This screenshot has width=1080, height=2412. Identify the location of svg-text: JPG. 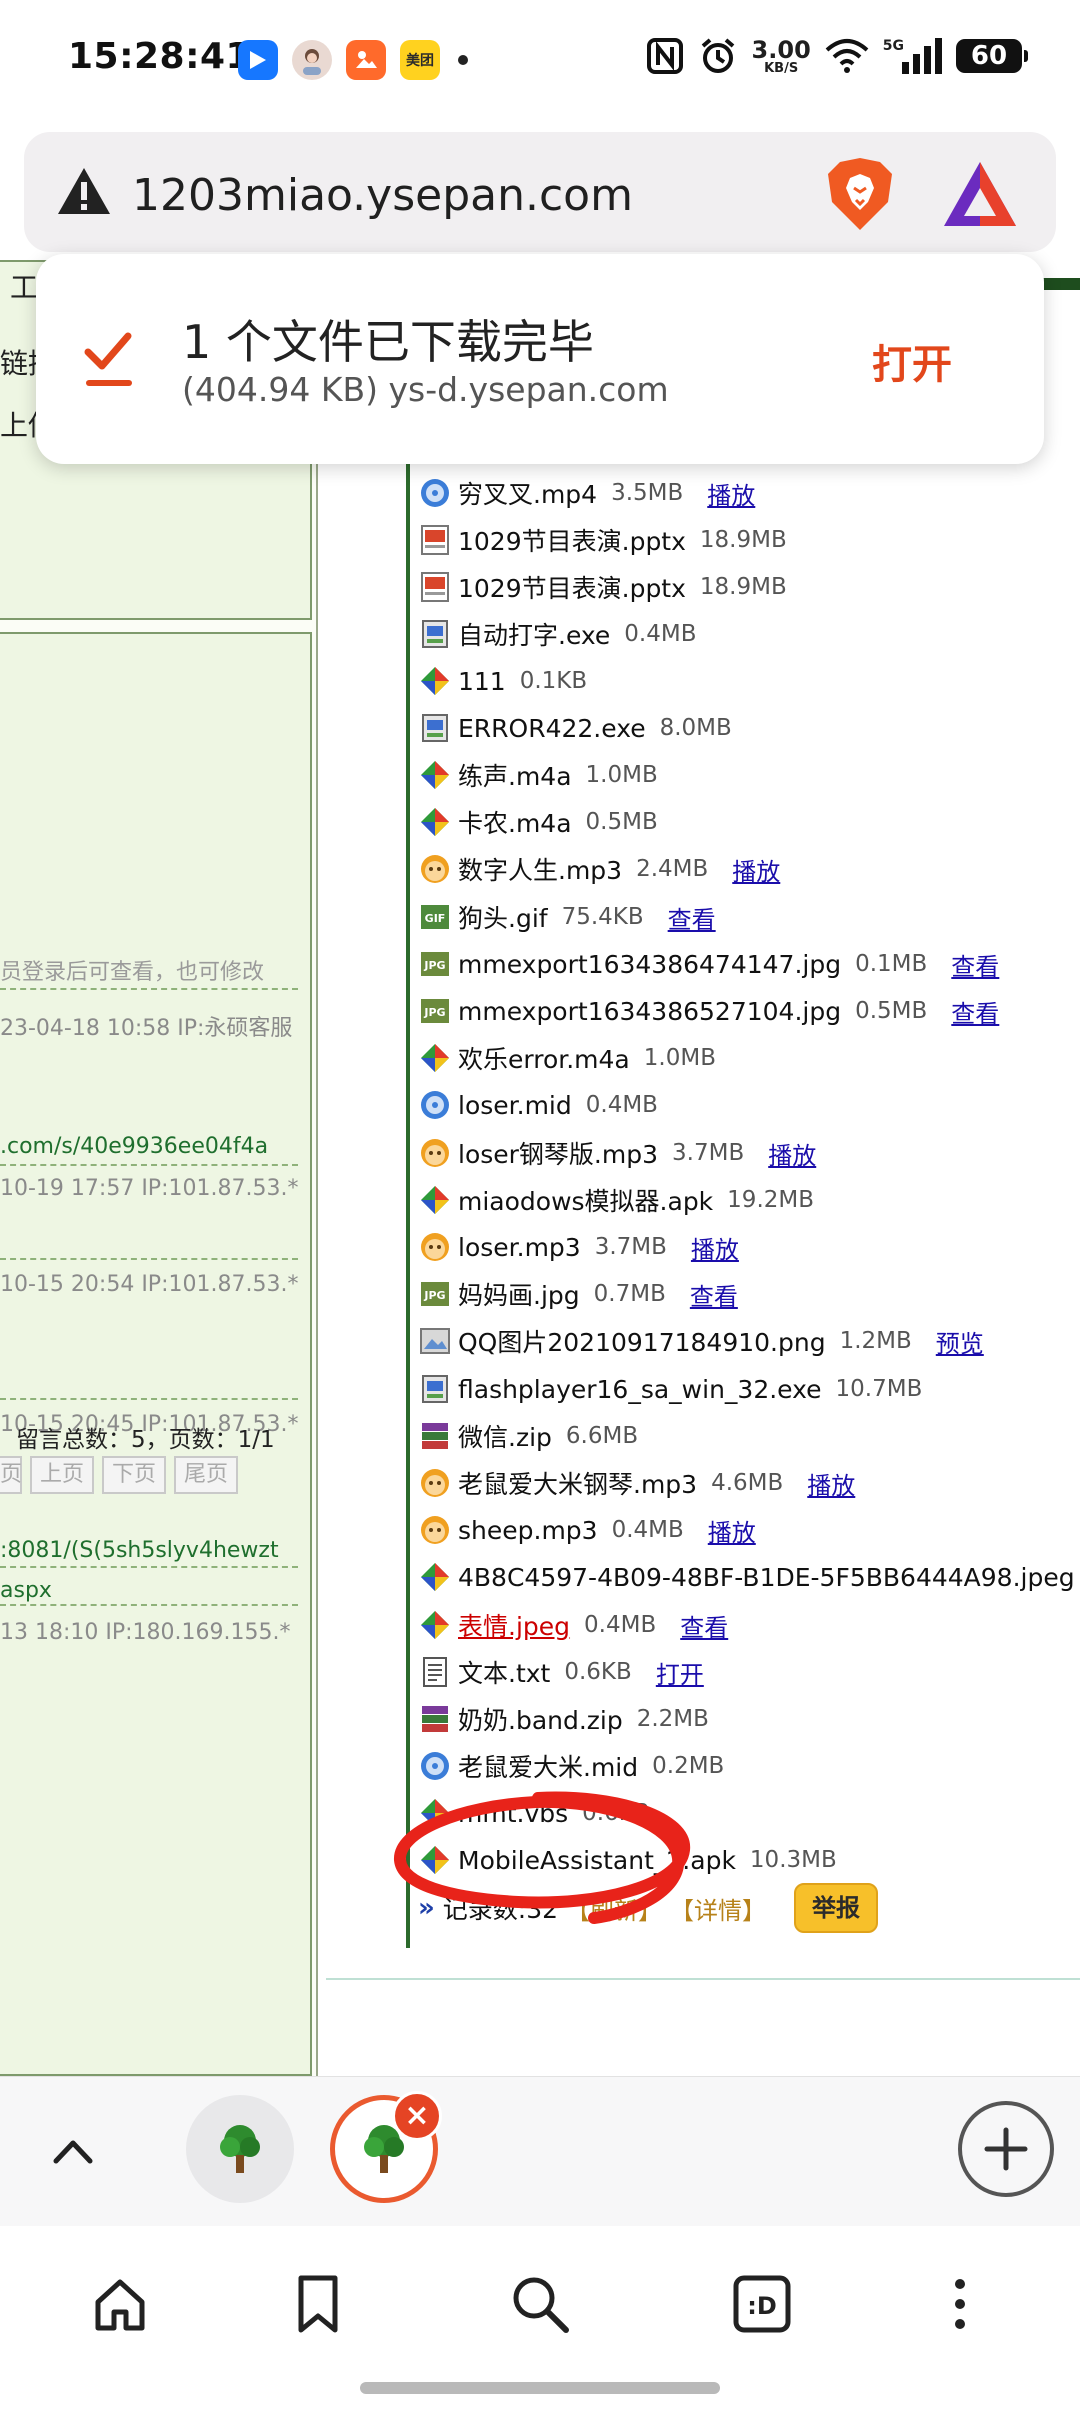
(434, 1295).